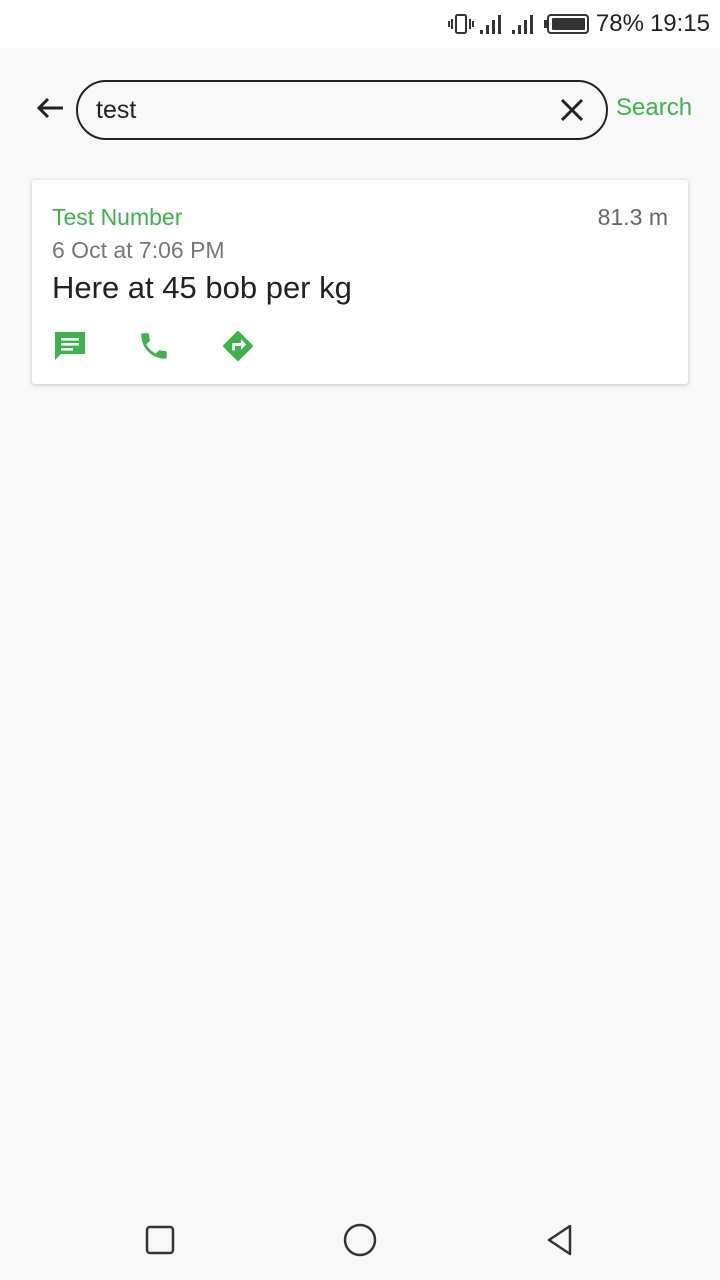  What do you see at coordinates (202, 287) in the screenshot?
I see `message-text: Here at 45 bob per kg` at bounding box center [202, 287].